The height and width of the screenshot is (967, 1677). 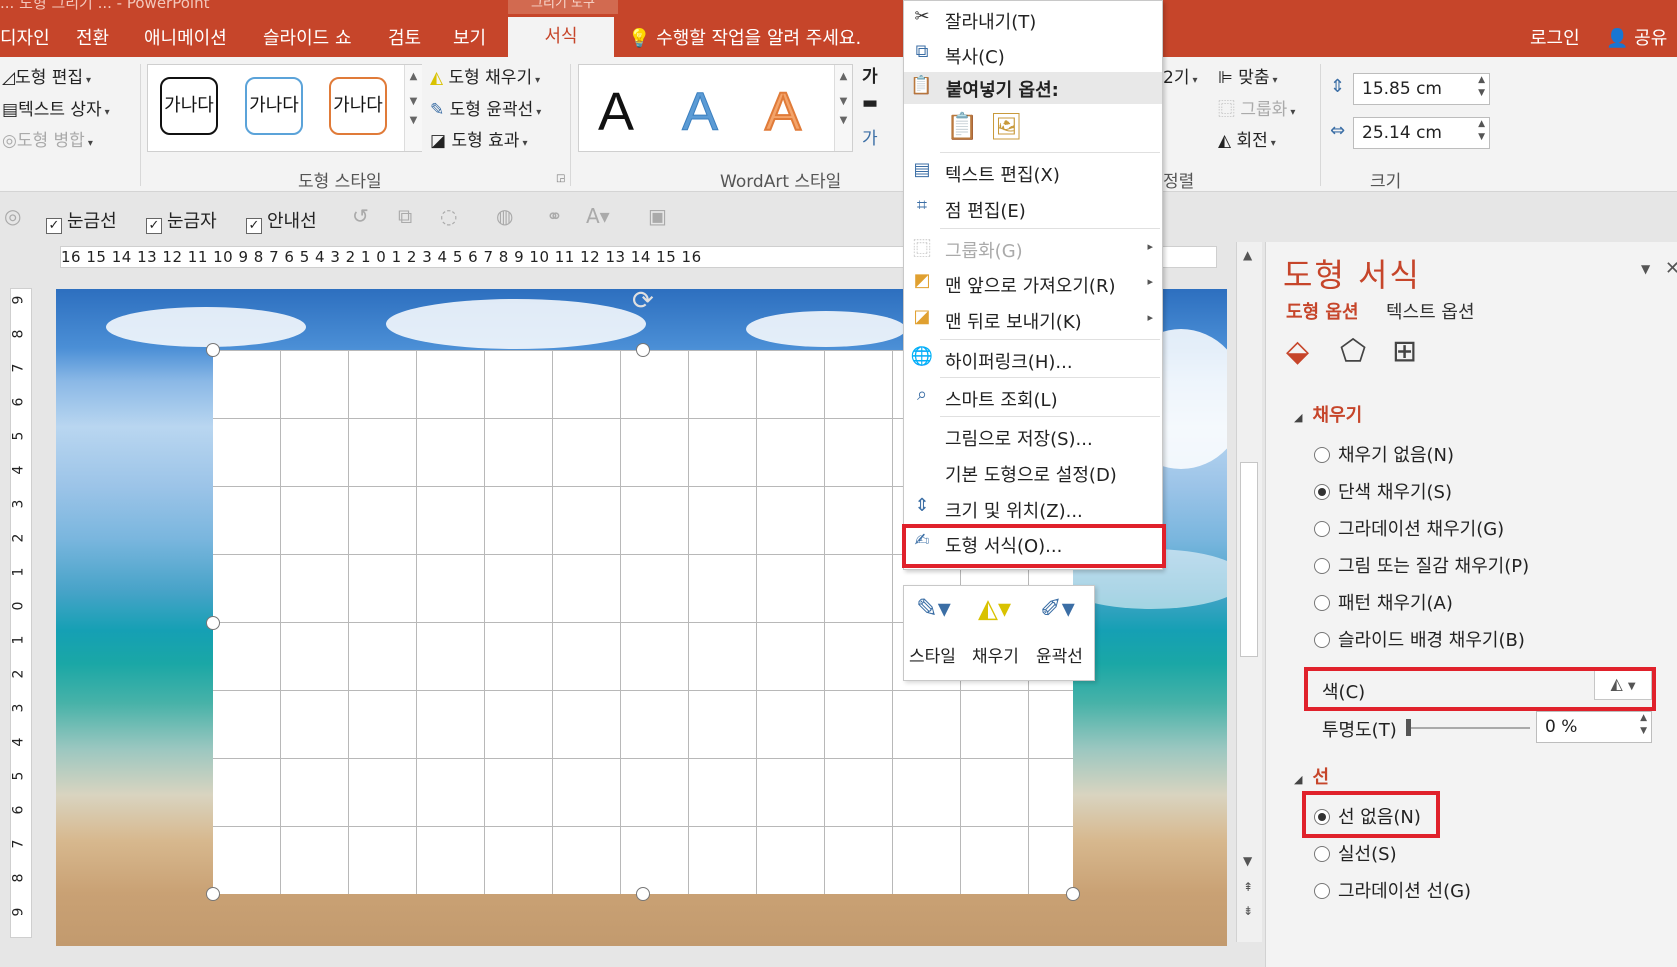 What do you see at coordinates (870, 103) in the screenshot?
I see `text-outline-icon: ▬` at bounding box center [870, 103].